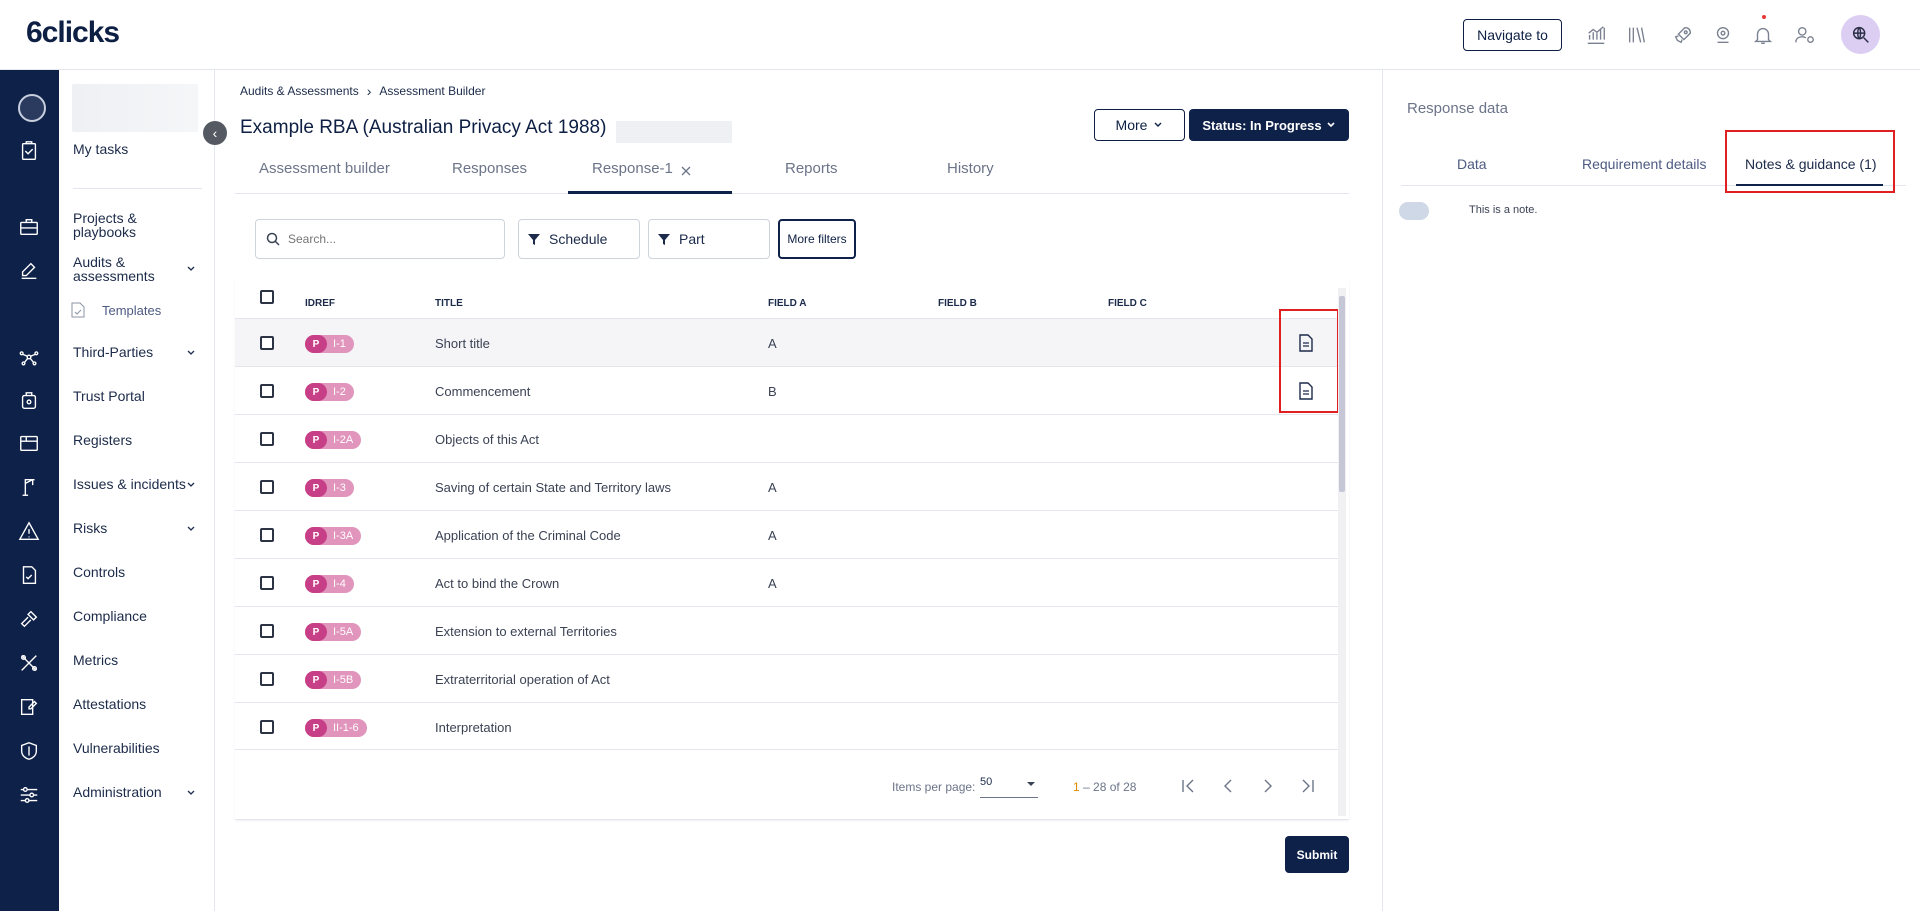 The image size is (1920, 911). What do you see at coordinates (1683, 35) in the screenshot?
I see `rocket-icon` at bounding box center [1683, 35].